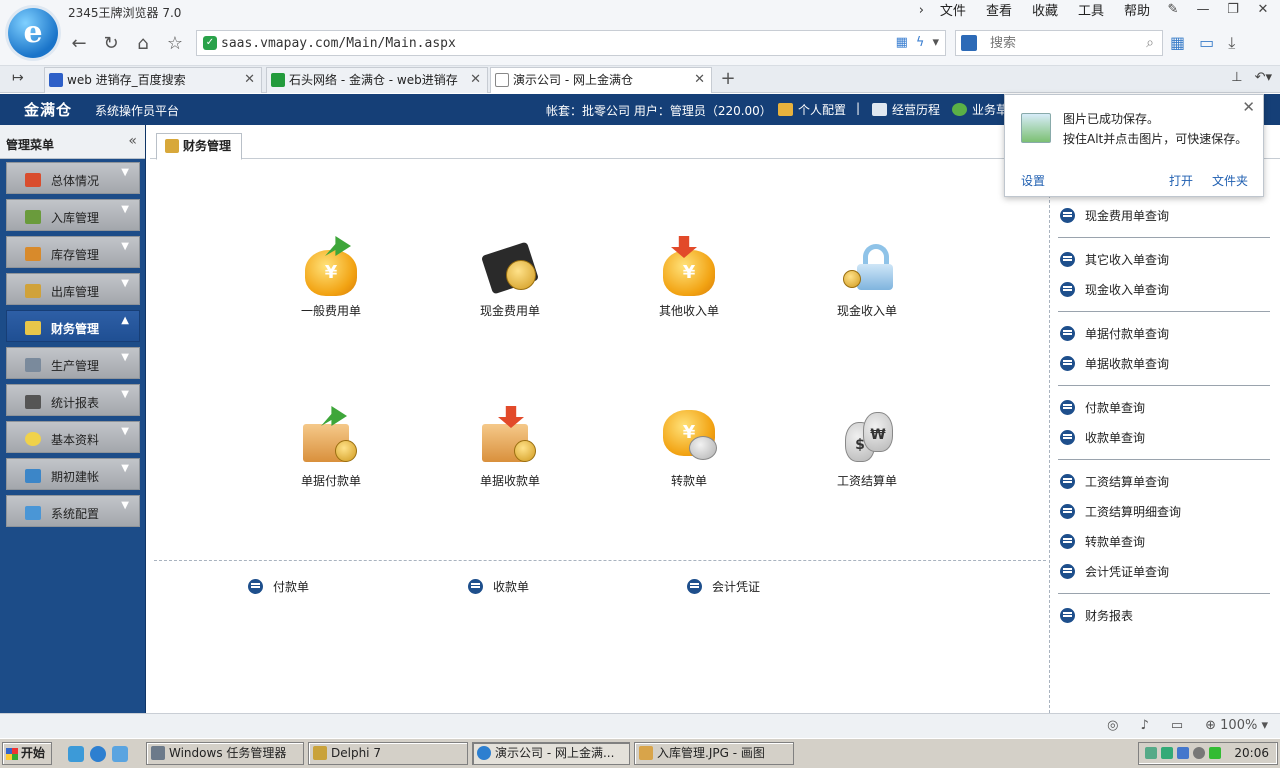 This screenshot has width=1280, height=768. What do you see at coordinates (1236, 77) in the screenshot?
I see `tab-list-icon: ⊥` at bounding box center [1236, 77].